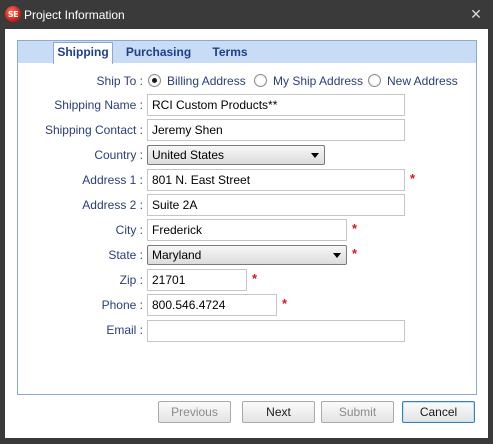 The height and width of the screenshot is (444, 493). Describe the element at coordinates (212, 305) in the screenshot. I see `phone-input: 800.546.4724` at that location.